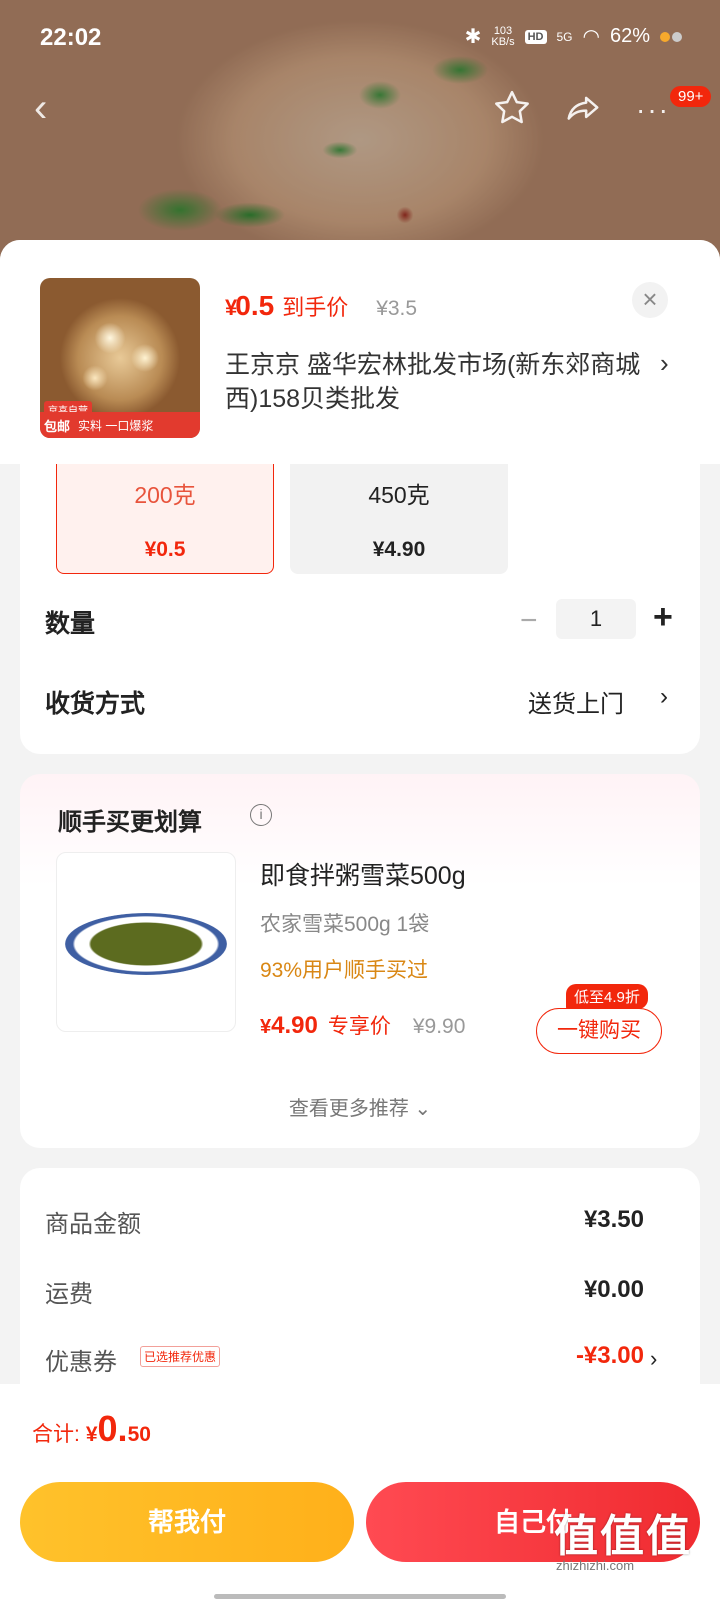 This screenshot has height=1600, width=720. What do you see at coordinates (180, 1356) in the screenshot?
I see `coupon-tag: 已选推荐优惠` at bounding box center [180, 1356].